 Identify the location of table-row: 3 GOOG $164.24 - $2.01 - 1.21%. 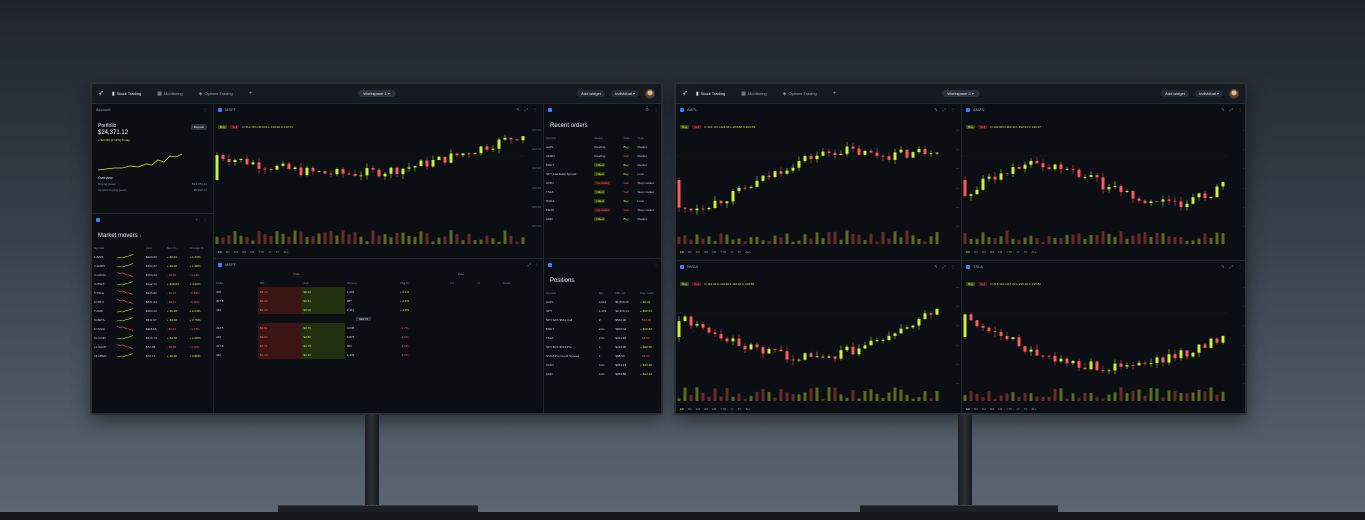
(152, 274).